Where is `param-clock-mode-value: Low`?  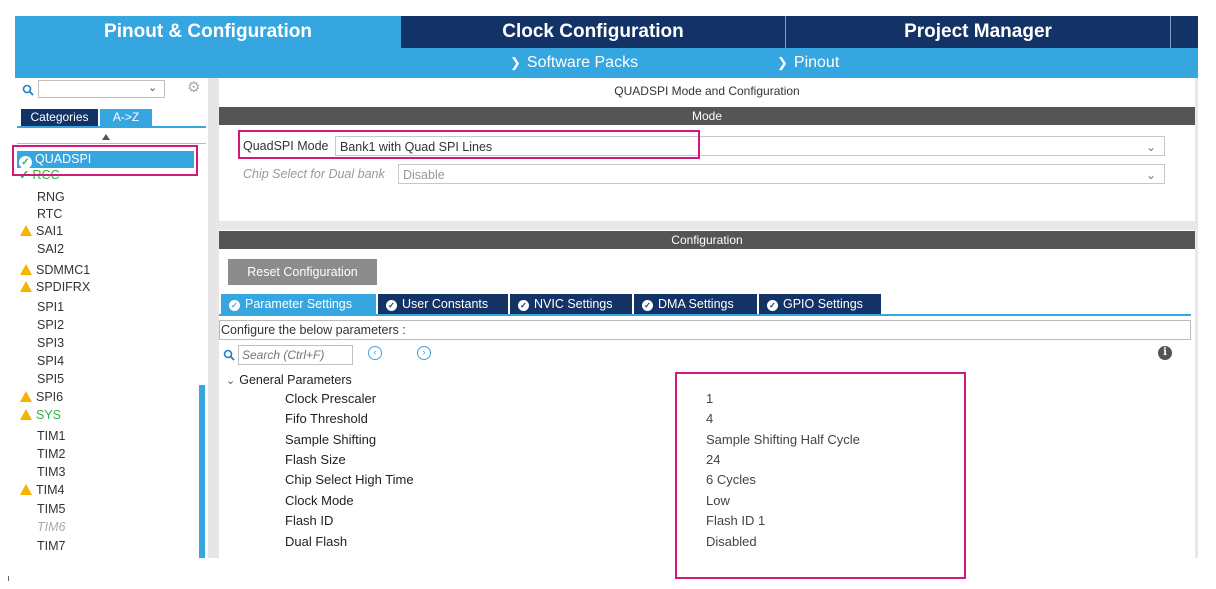
param-clock-mode-value: Low is located at coordinates (718, 501).